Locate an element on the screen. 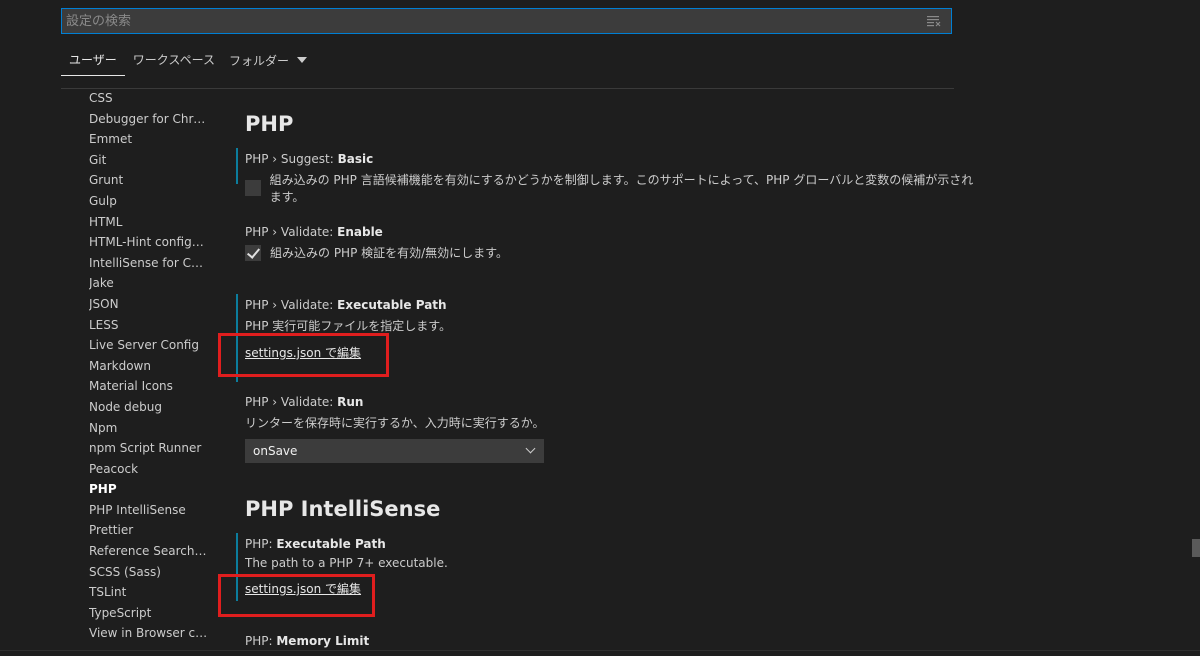  setting-title: PHP › Validate: Executable Path is located at coordinates (615, 305).